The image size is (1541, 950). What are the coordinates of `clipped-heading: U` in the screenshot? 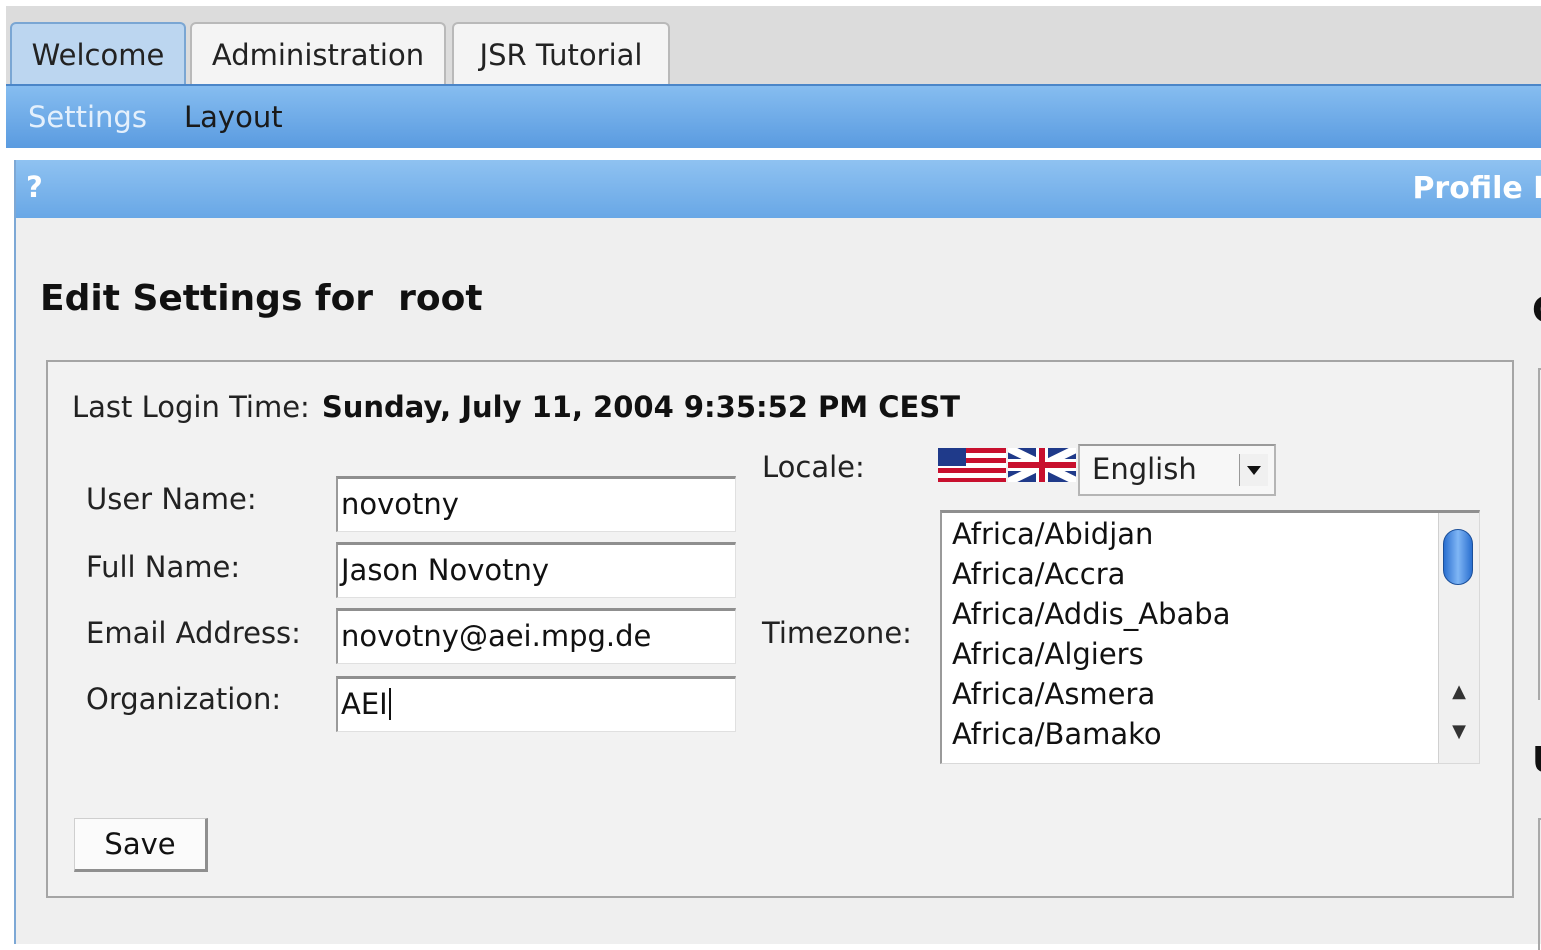 It's located at (1536, 760).